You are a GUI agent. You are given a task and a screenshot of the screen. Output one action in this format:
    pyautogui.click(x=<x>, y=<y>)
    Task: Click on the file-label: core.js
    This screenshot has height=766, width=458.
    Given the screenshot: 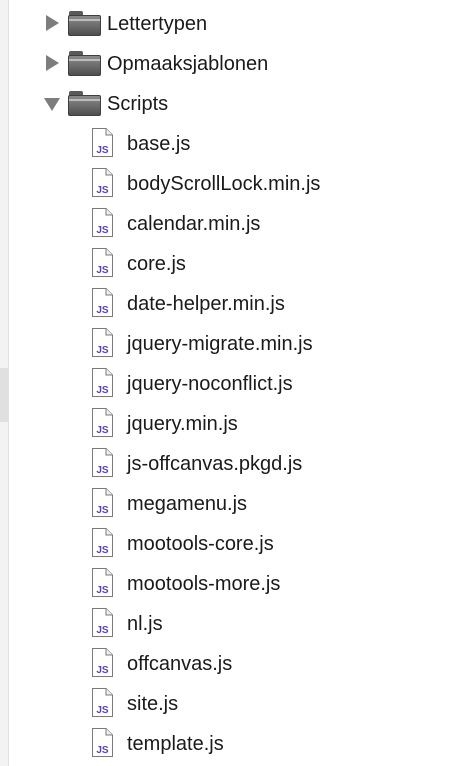 What is the action you would take?
    pyautogui.click(x=156, y=264)
    